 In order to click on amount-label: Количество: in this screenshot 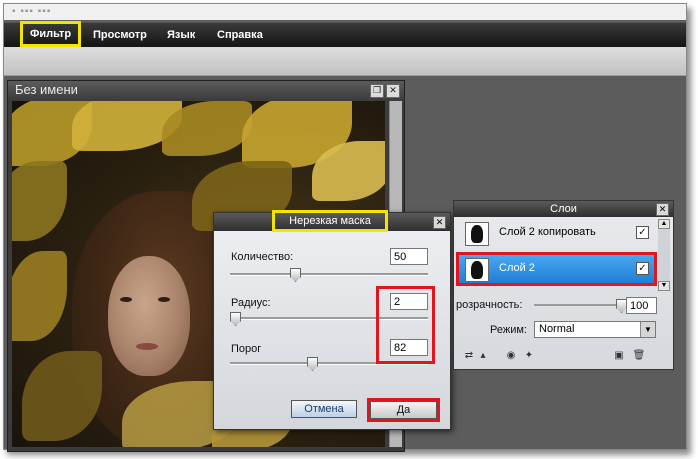, I will do `click(262, 257)`.